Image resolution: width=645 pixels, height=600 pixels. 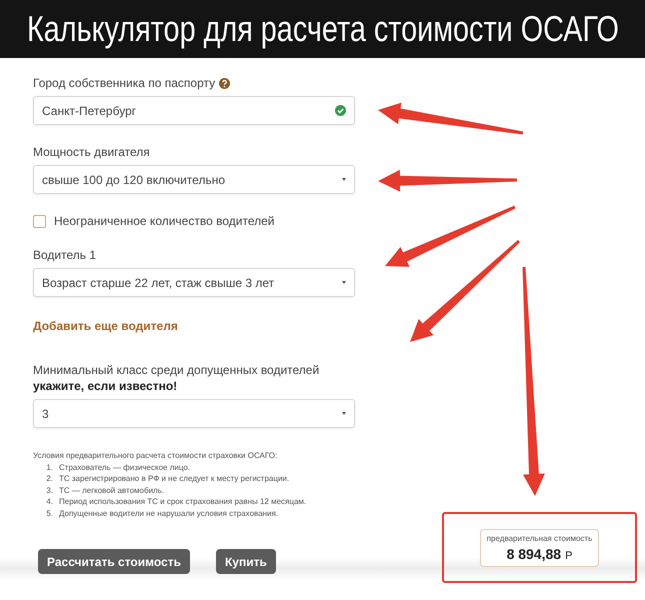 I want to click on list-number: 2., so click(x=49, y=478).